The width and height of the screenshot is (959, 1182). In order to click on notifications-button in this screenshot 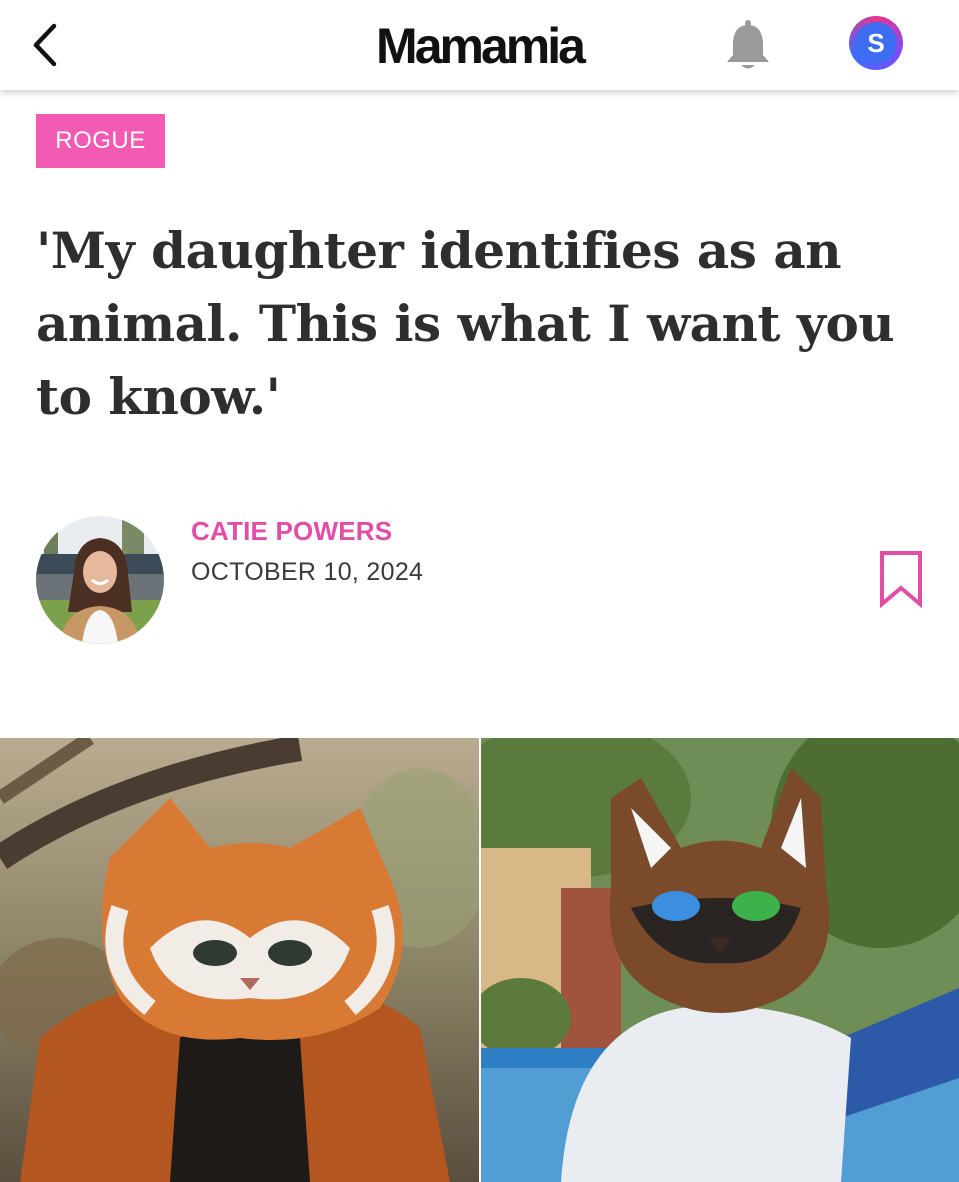, I will do `click(748, 46)`.